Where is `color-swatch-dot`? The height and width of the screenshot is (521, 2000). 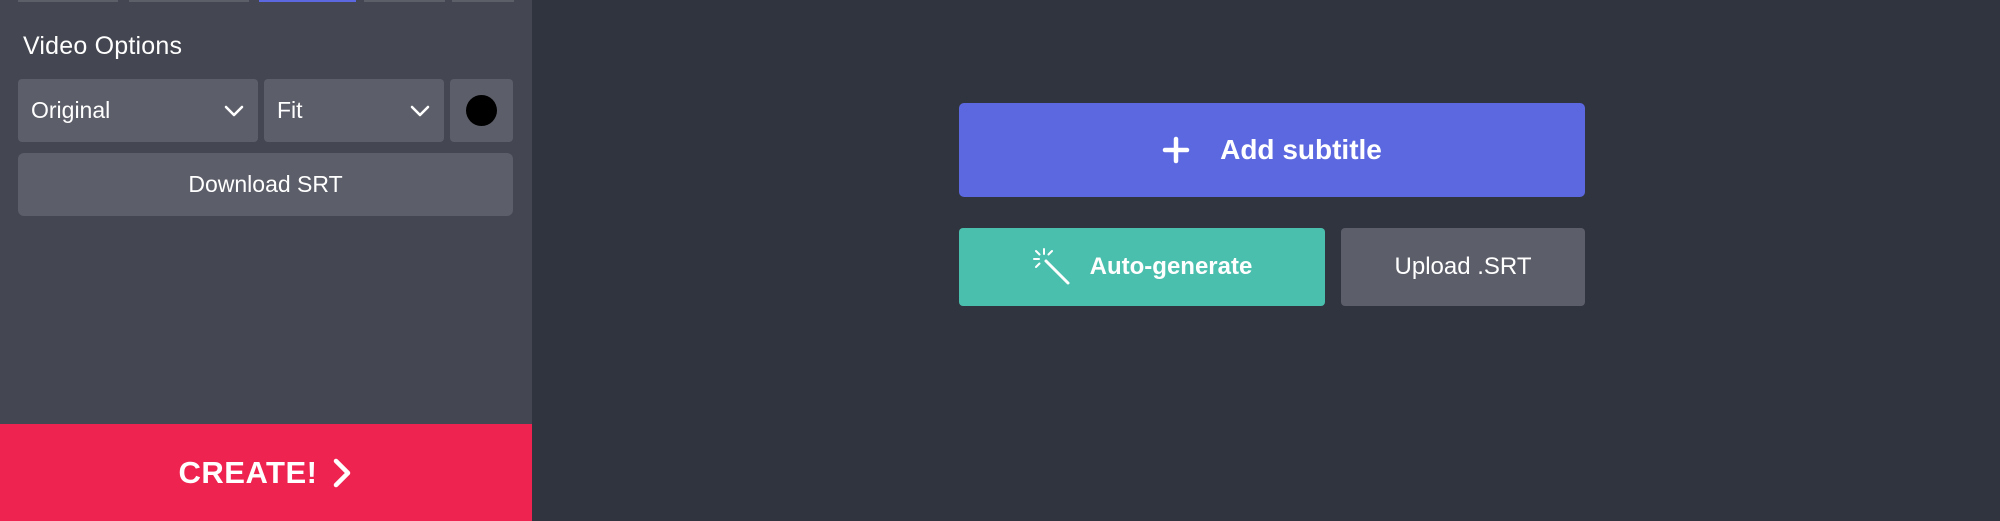
color-swatch-dot is located at coordinates (481, 110).